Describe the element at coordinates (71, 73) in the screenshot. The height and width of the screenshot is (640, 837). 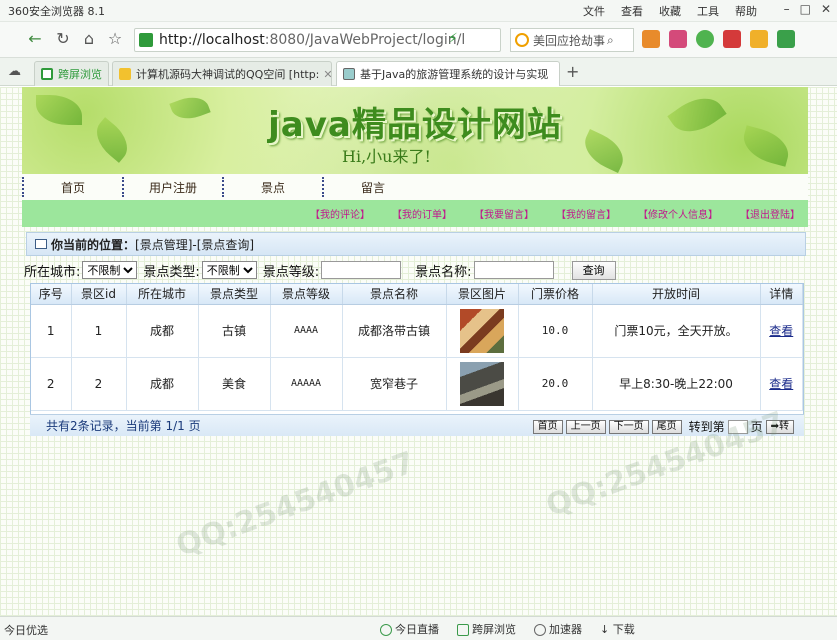
I see `tab-cross-screen: 跨屏浏览` at that location.